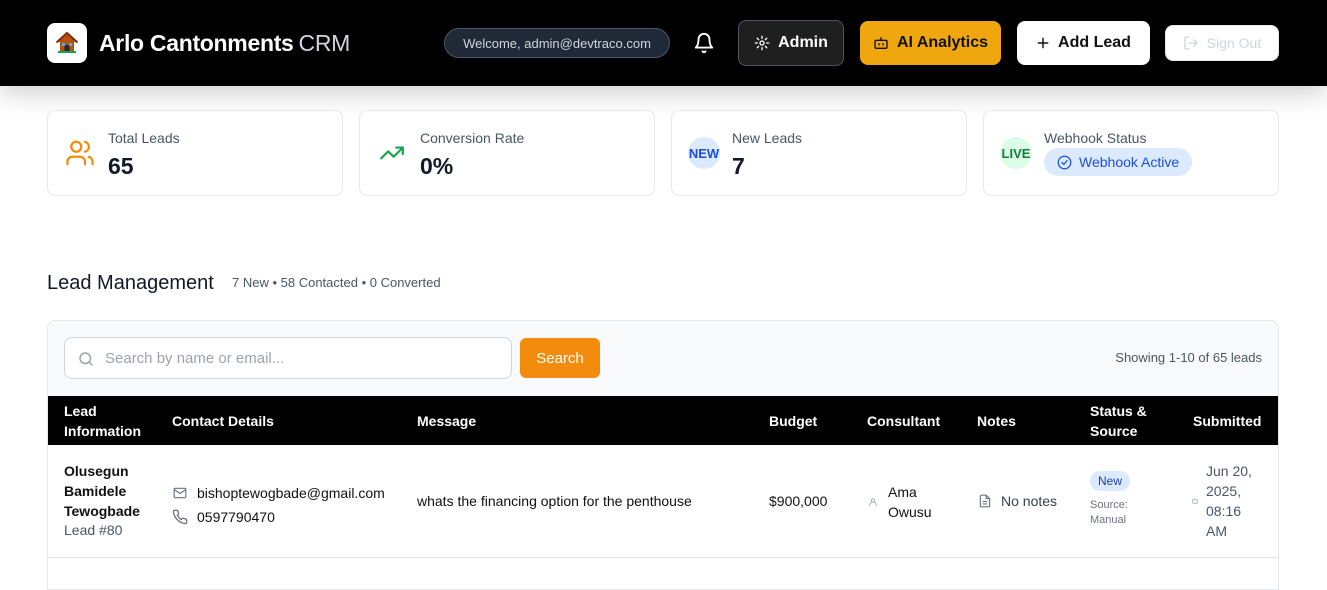 This screenshot has width=1327, height=590. I want to click on lead-notes: No notes, so click(1017, 501).